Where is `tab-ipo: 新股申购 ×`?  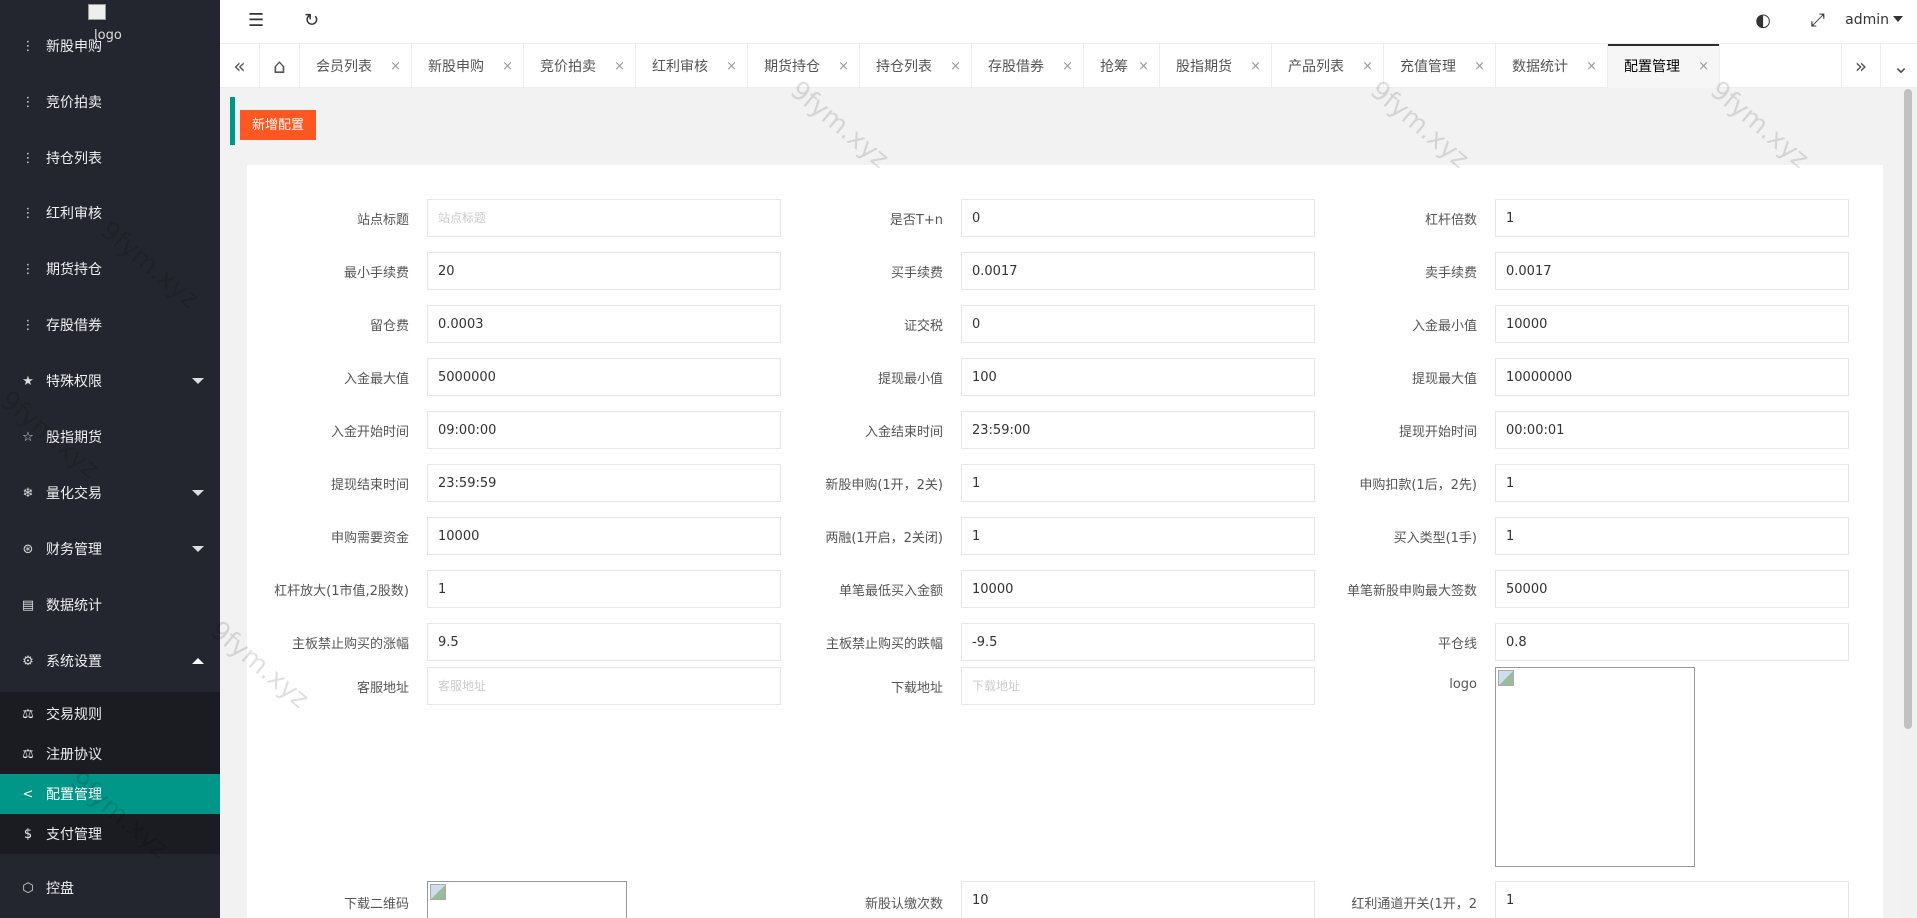
tab-ipo: 新股申购 × is located at coordinates (468, 66).